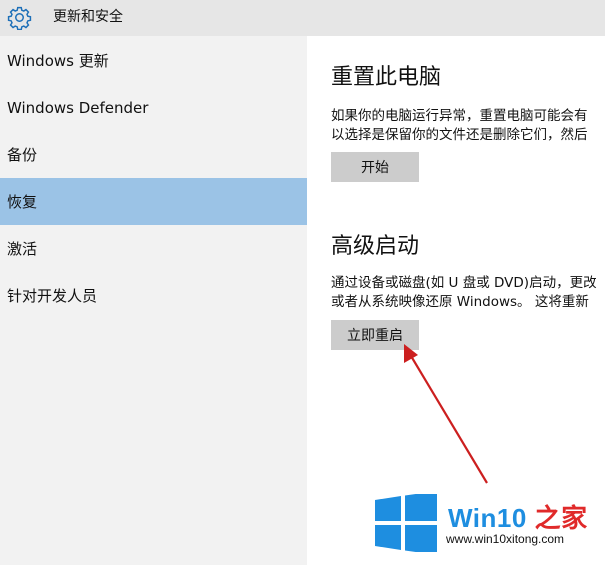  I want to click on sidebar-item-windows-defender: Windows Defender, so click(153, 107).